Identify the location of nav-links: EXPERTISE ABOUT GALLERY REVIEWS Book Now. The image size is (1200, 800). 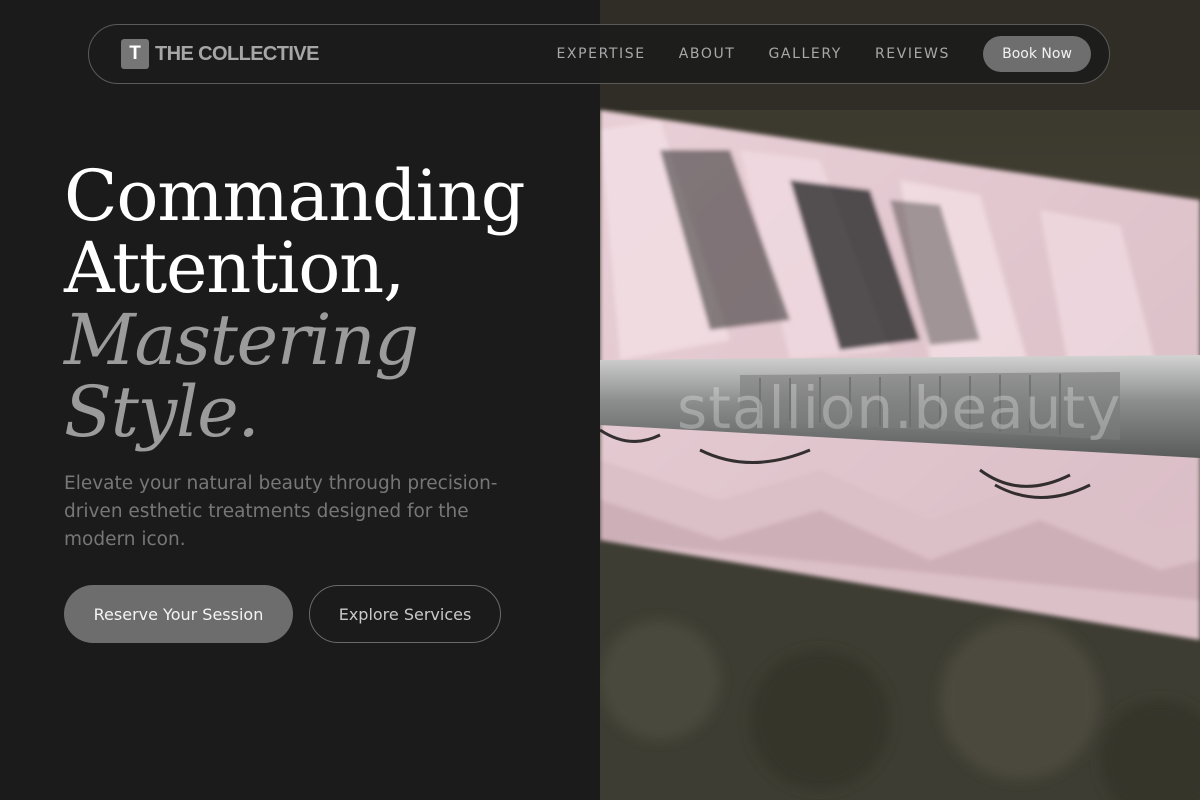
(823, 54).